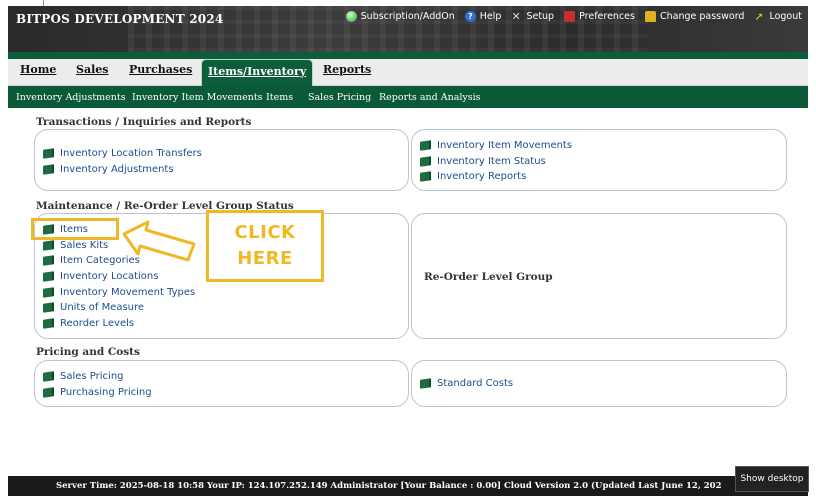 The height and width of the screenshot is (500, 816). I want to click on setup-icon: ✕, so click(516, 16).